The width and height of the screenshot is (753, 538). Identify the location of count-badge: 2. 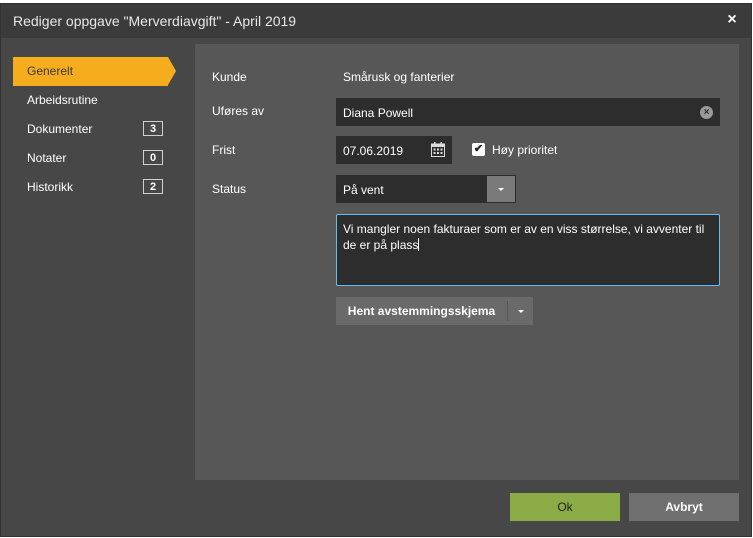
(153, 186).